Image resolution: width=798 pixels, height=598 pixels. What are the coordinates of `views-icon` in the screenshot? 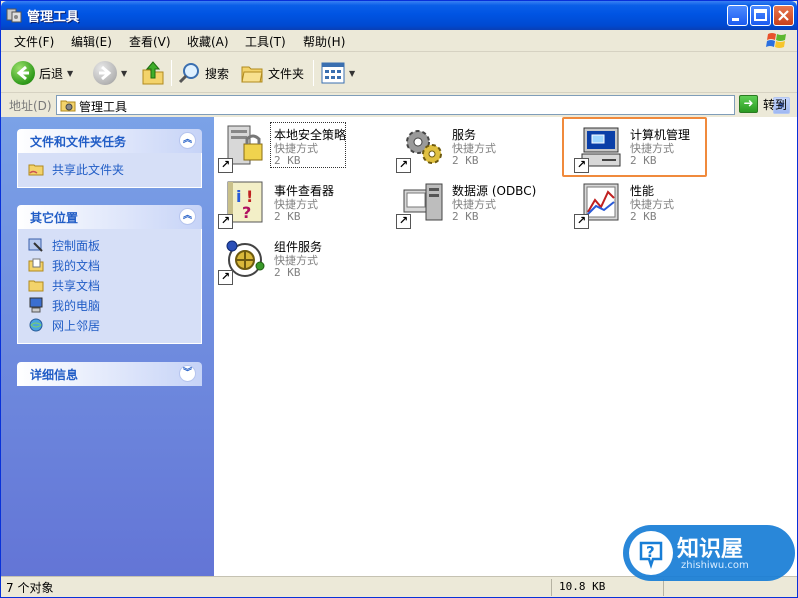 It's located at (333, 73).